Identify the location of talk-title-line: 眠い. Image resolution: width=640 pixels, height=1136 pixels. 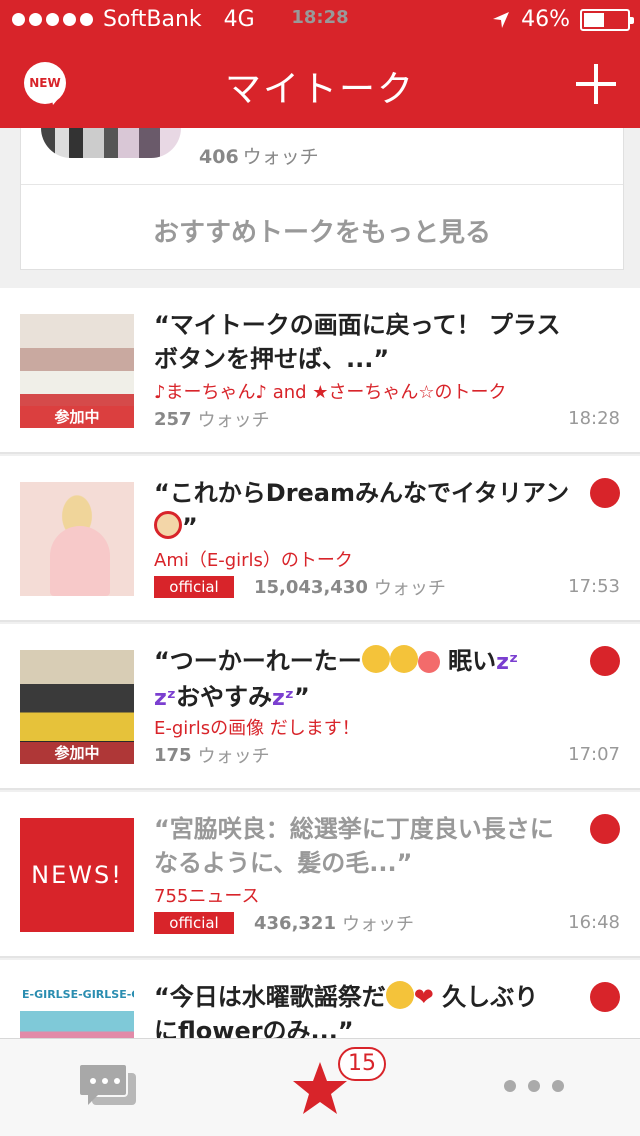
(472, 661).